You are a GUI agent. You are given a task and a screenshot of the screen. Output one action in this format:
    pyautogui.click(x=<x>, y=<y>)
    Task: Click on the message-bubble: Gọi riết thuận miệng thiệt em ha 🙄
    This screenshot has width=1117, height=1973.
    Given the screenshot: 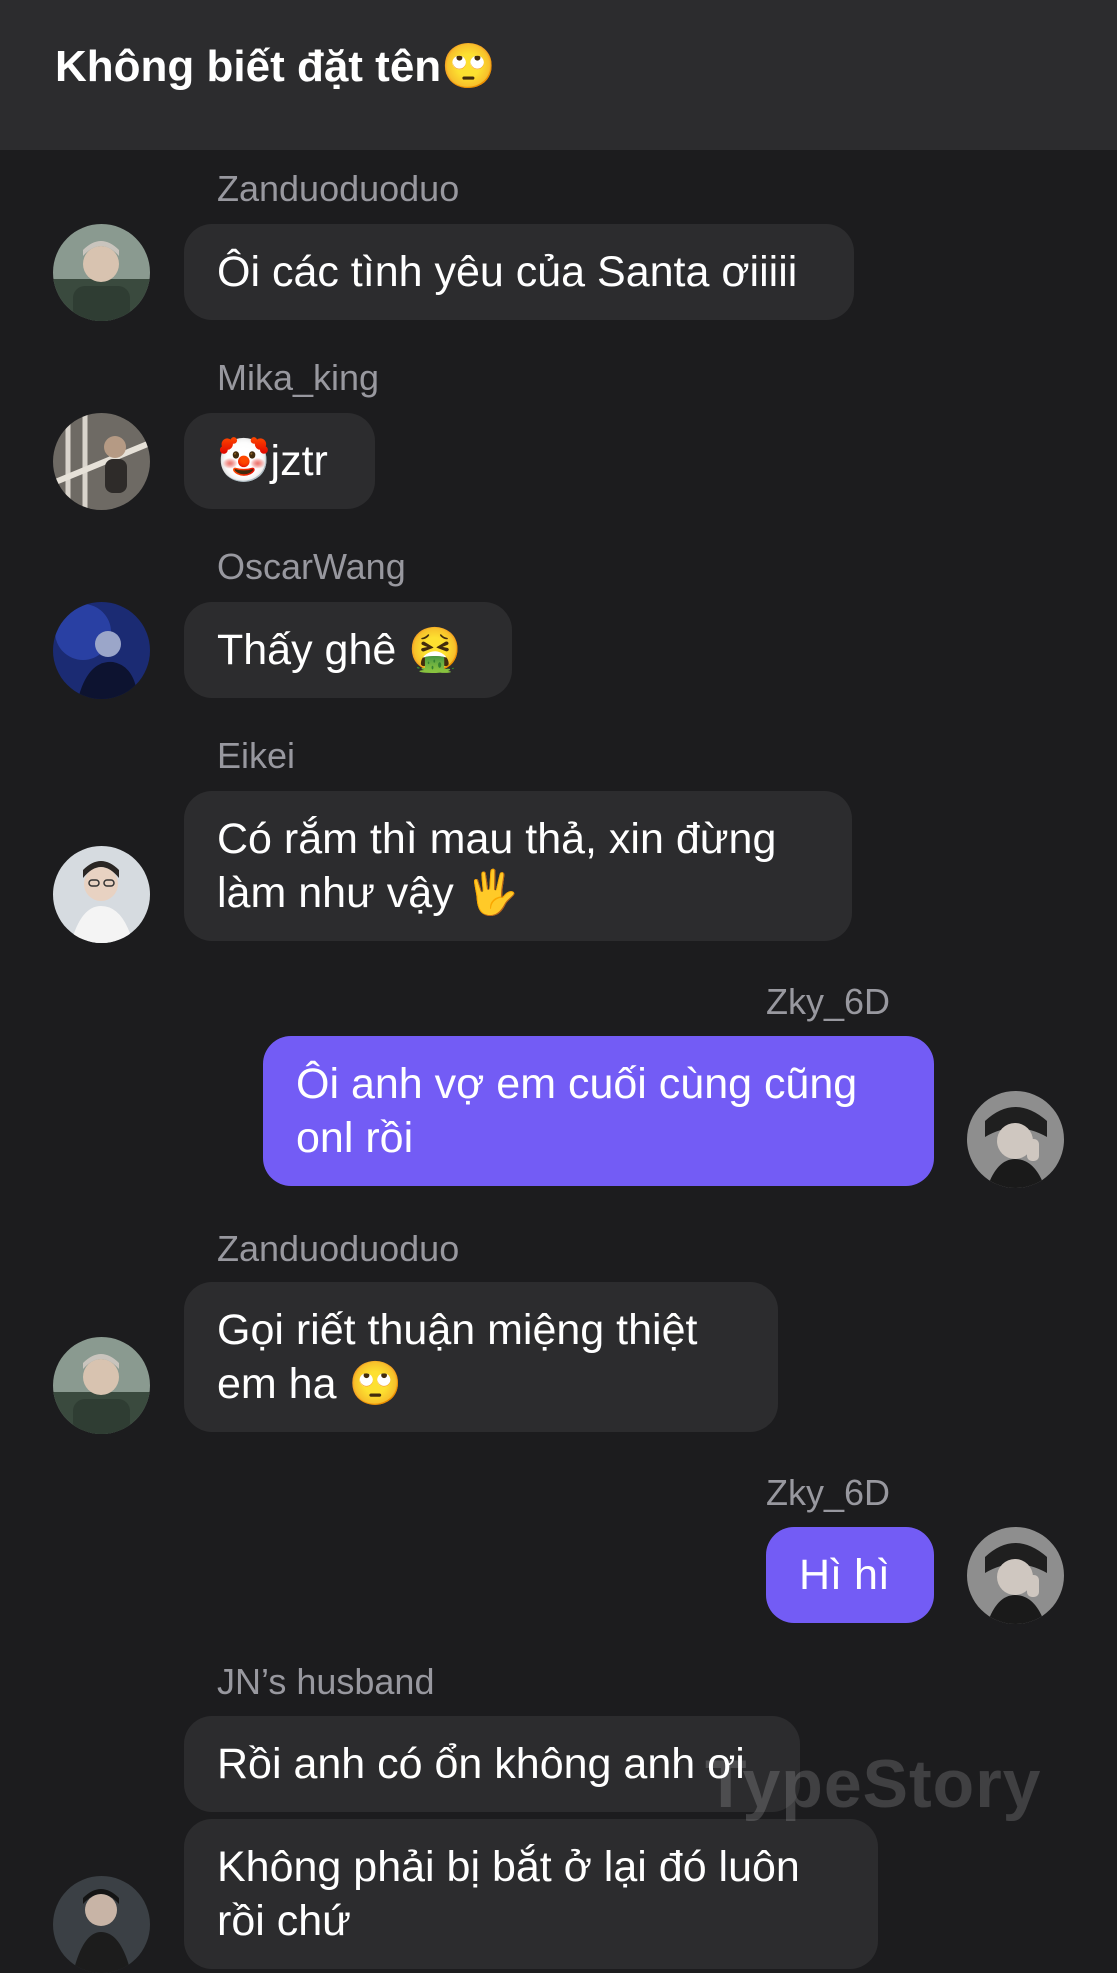 What is the action you would take?
    pyautogui.click(x=481, y=1357)
    